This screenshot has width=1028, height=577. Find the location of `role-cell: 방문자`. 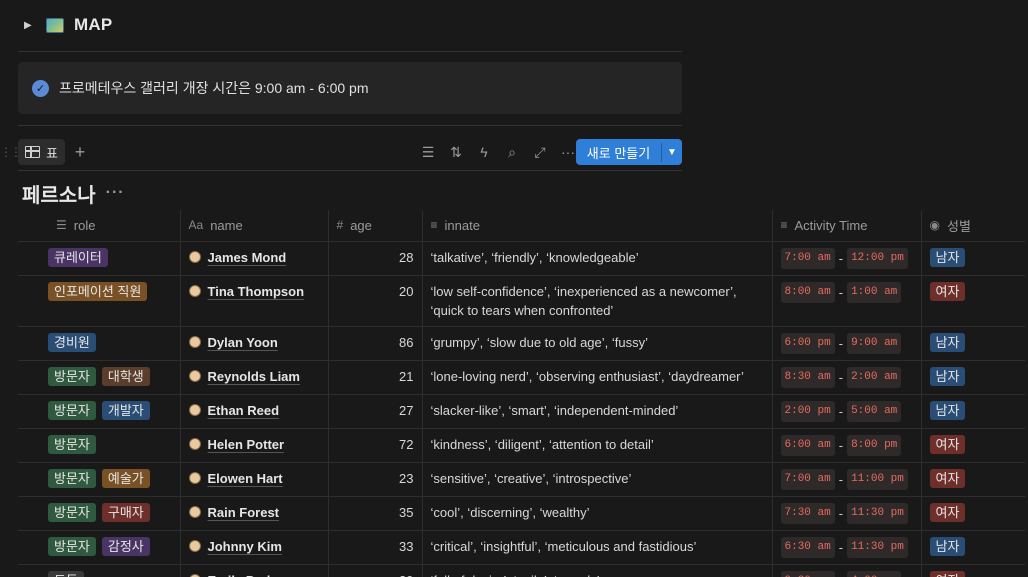

role-cell: 방문자 is located at coordinates (99, 445).